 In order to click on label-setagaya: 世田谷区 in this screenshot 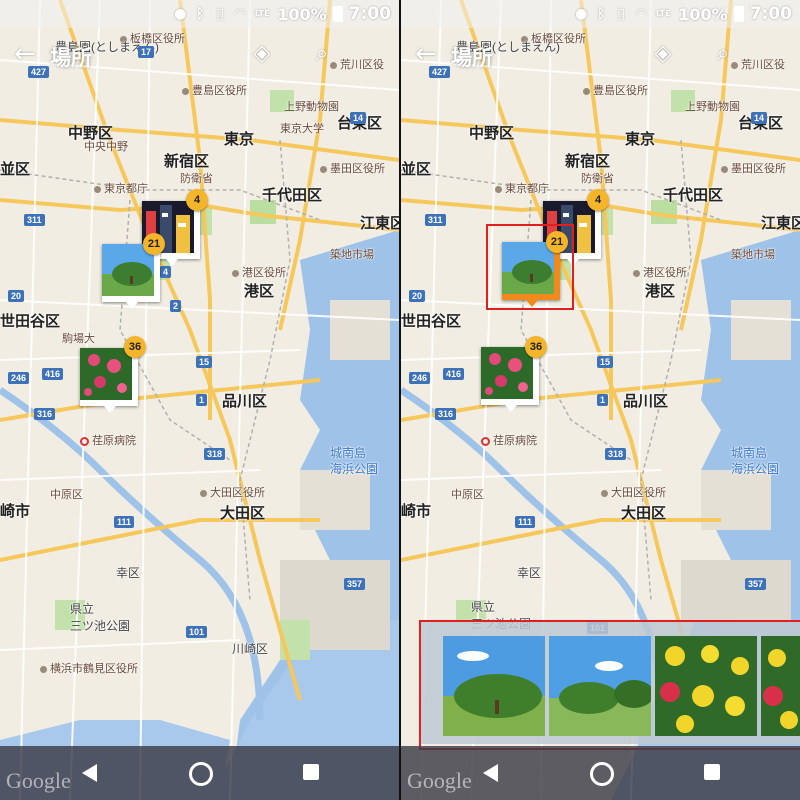, I will do `click(431, 321)`.